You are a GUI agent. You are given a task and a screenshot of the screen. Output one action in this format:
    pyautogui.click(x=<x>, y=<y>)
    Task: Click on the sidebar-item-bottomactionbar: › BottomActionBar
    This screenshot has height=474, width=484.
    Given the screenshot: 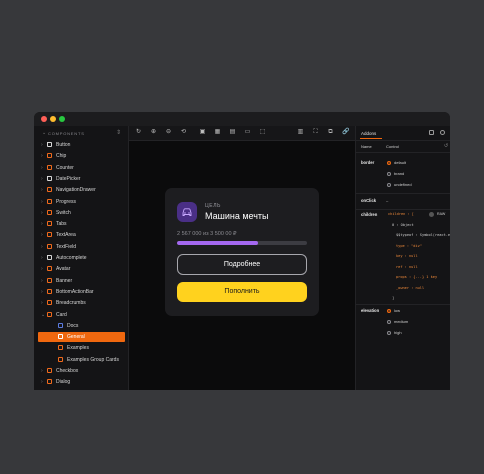 What is the action you would take?
    pyautogui.click(x=81, y=292)
    